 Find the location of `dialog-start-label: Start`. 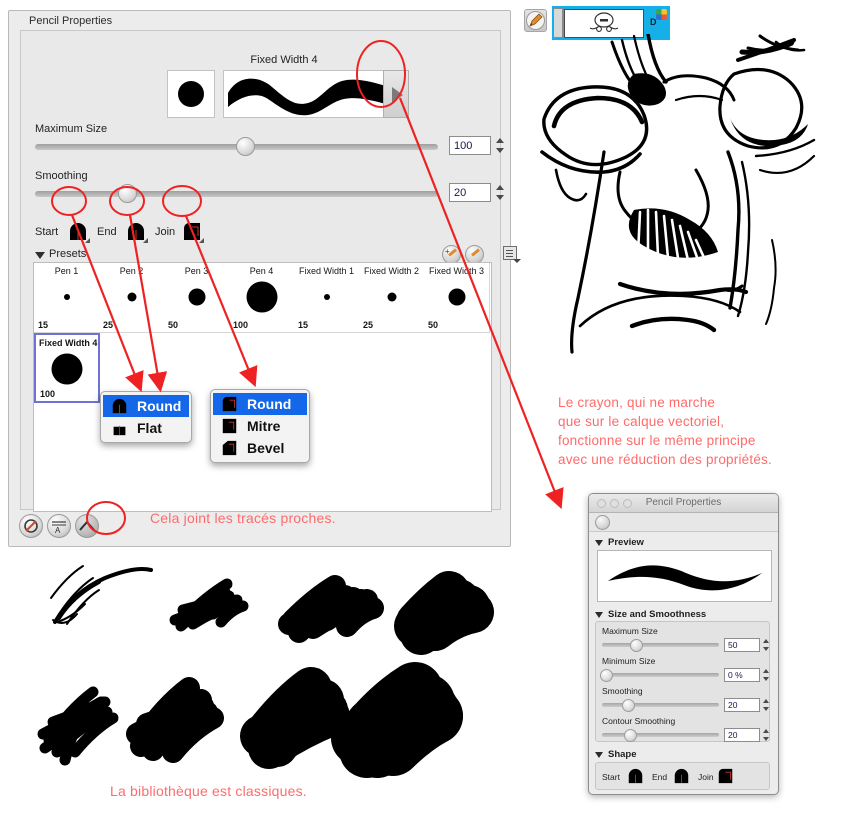

dialog-start-label: Start is located at coordinates (611, 777).